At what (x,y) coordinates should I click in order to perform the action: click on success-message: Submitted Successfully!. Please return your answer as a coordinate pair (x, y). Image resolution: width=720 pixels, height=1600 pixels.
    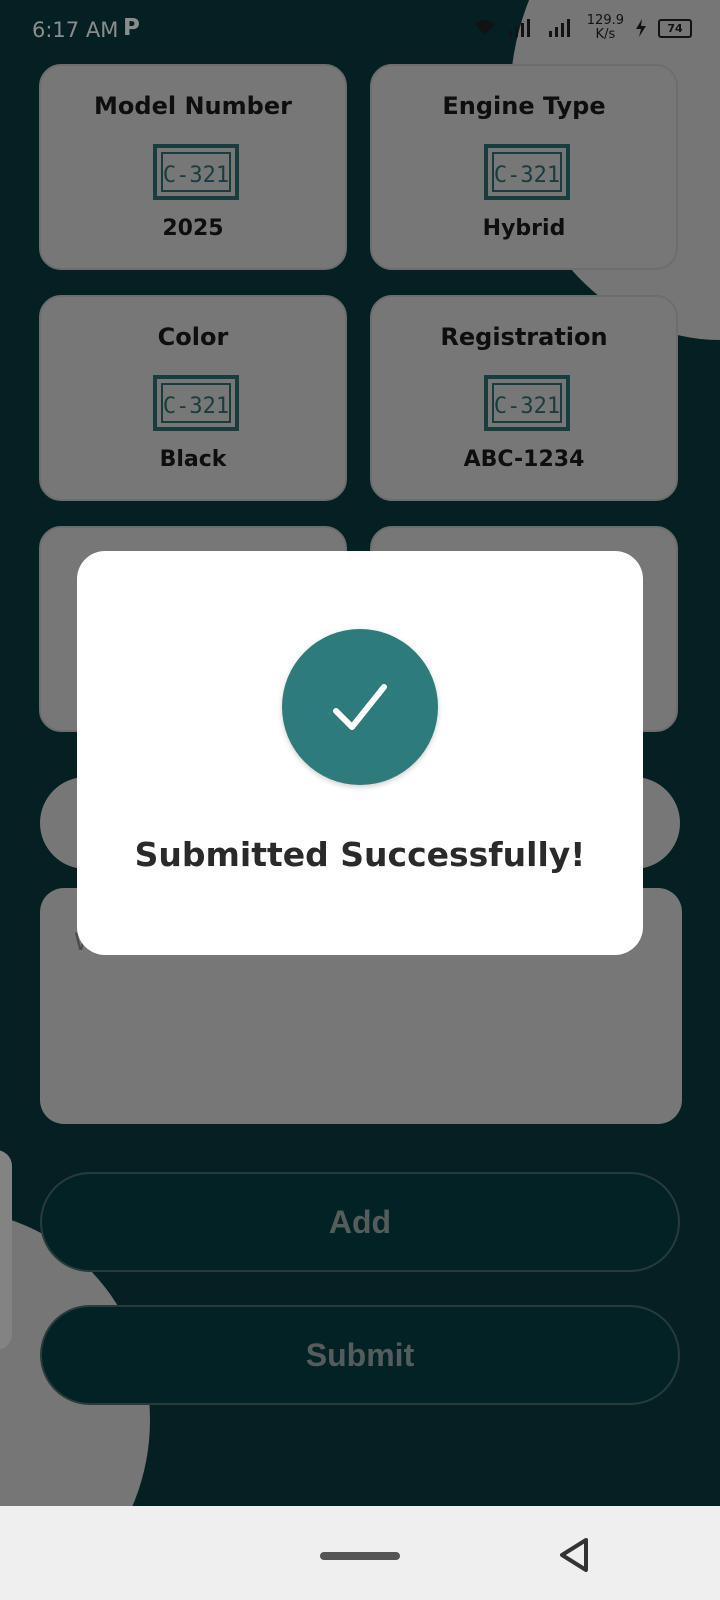
    Looking at the image, I should click on (360, 854).